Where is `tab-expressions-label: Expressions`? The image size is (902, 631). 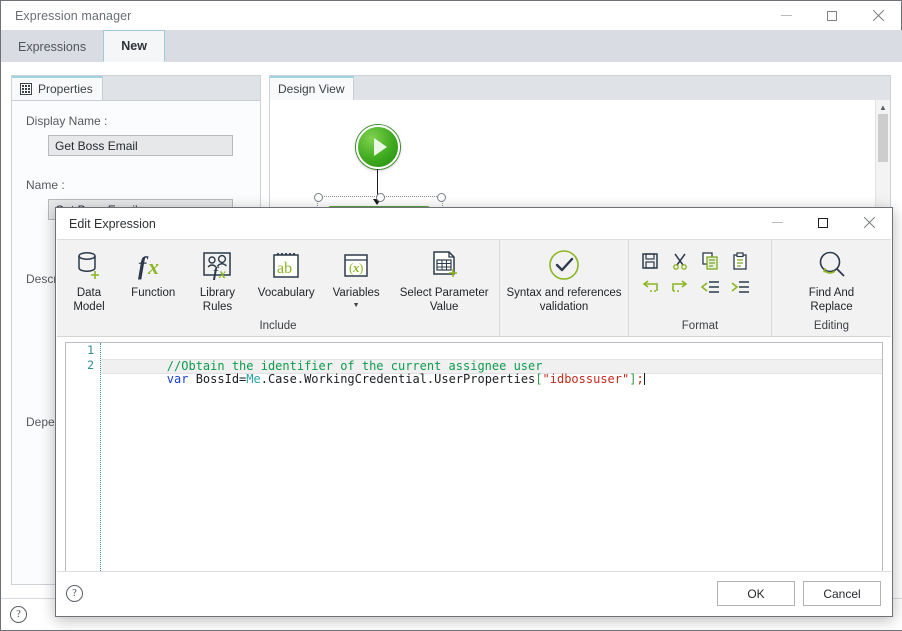
tab-expressions-label: Expressions is located at coordinates (52, 46).